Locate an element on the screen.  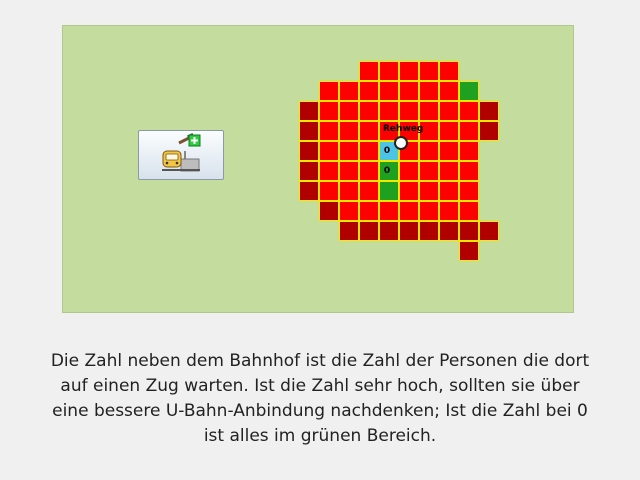
train-station-build-icon is located at coordinates (181, 152).